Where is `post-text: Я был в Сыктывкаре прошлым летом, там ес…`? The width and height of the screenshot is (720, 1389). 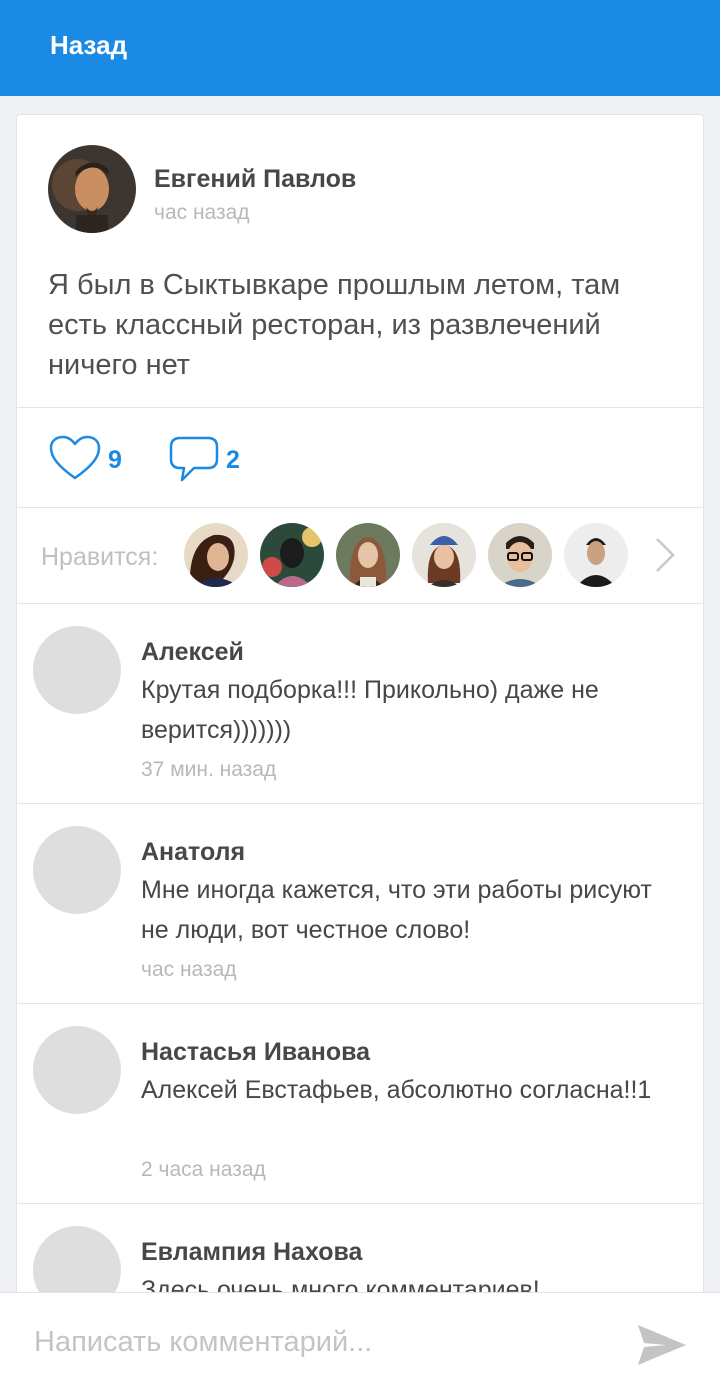 post-text: Я был в Сыктывкаре прошлым летом, там ес… is located at coordinates (334, 325).